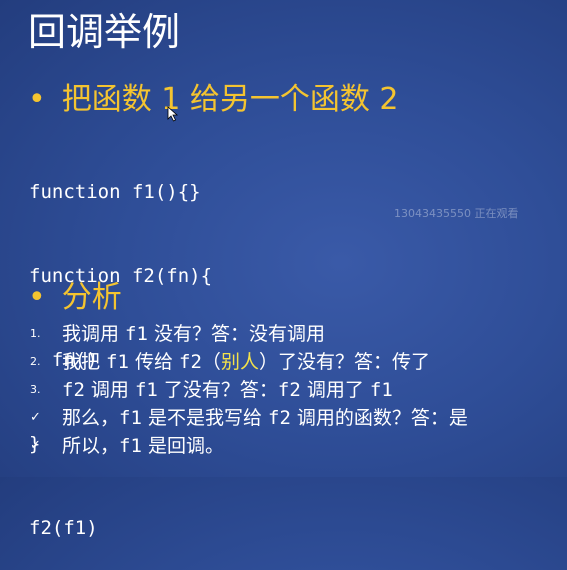 Image resolution: width=567 pixels, height=570 pixels. What do you see at coordinates (35, 389) in the screenshot?
I see `list-marker: 3.` at bounding box center [35, 389].